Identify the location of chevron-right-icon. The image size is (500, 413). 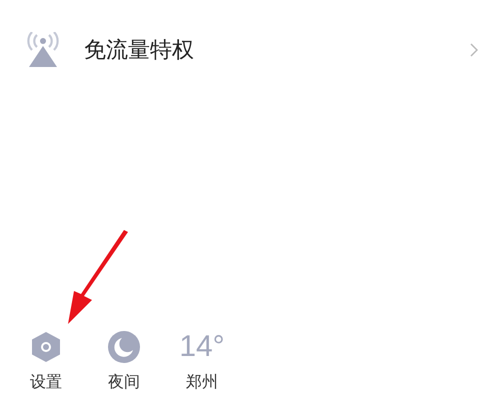
(474, 50).